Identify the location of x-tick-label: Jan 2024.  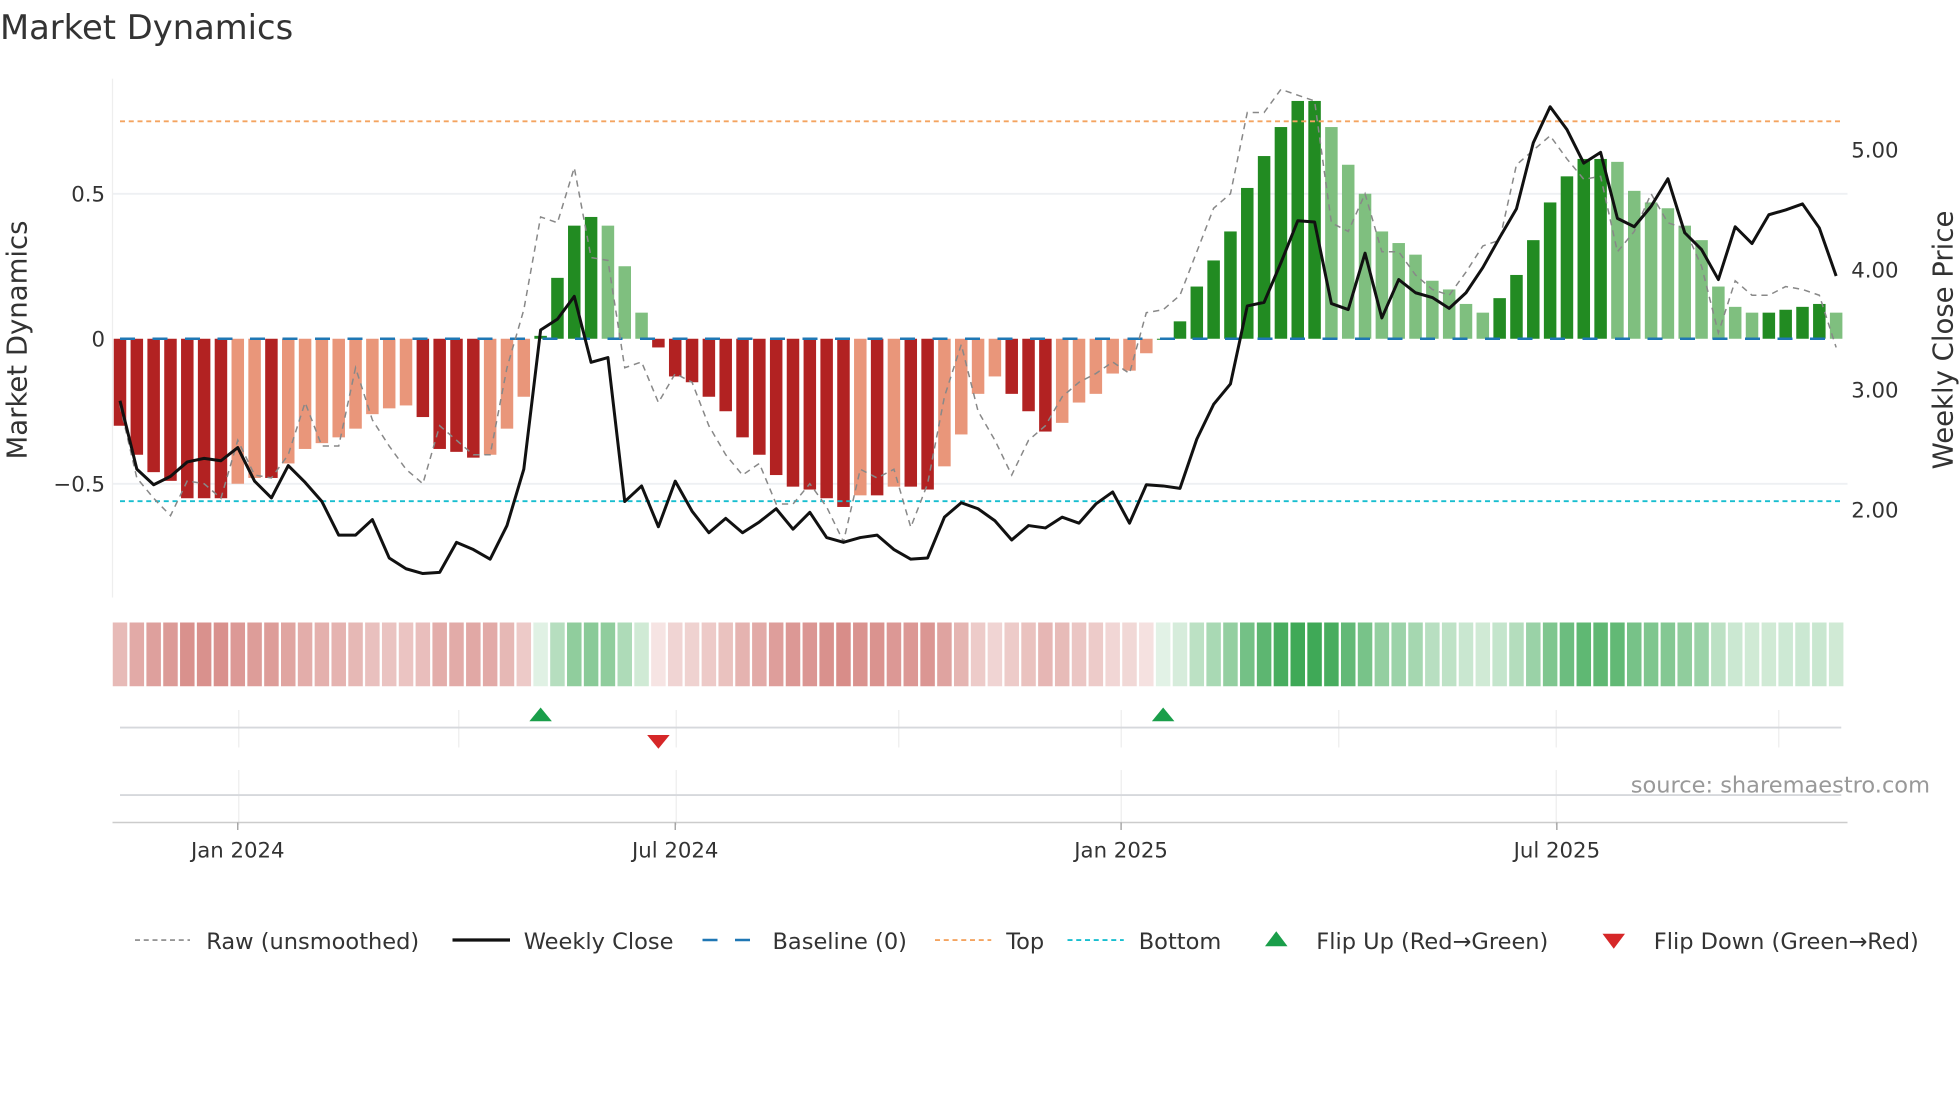
(237, 851).